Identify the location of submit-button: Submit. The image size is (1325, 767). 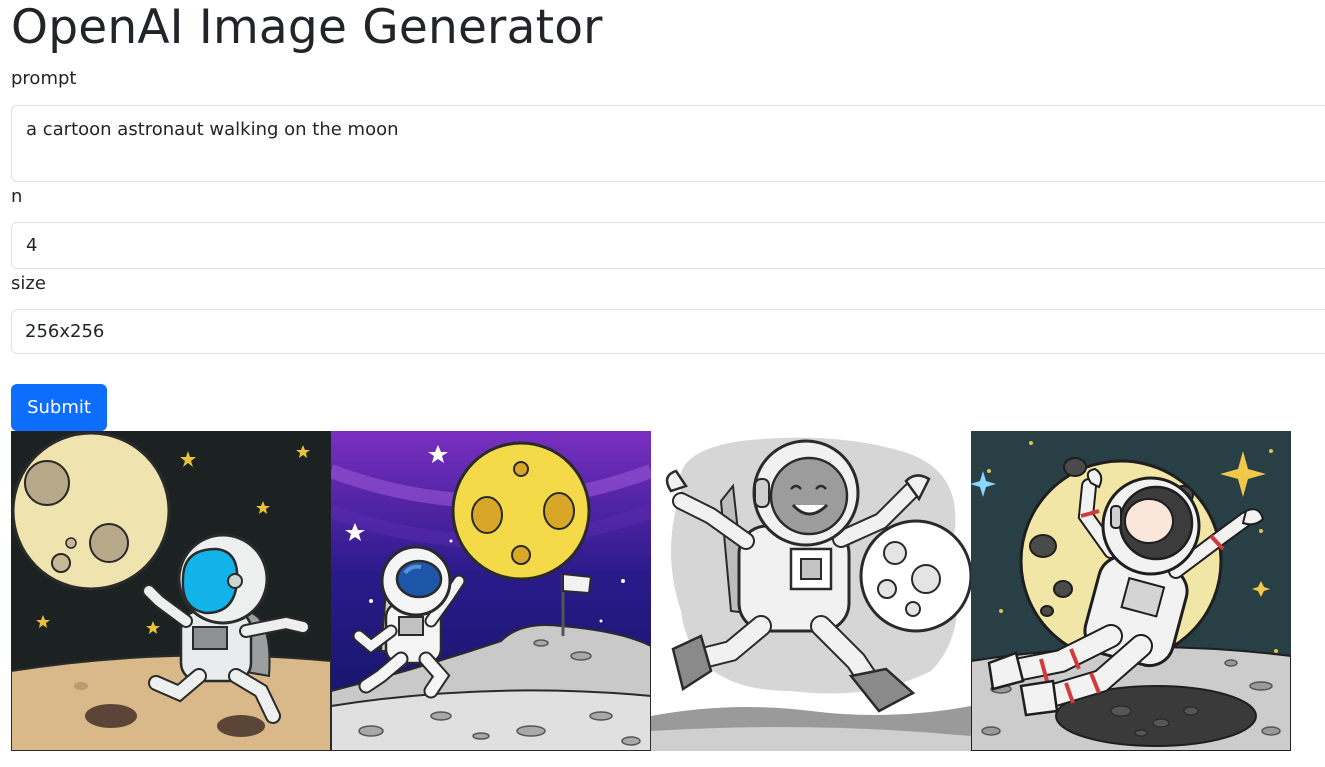
(59, 407).